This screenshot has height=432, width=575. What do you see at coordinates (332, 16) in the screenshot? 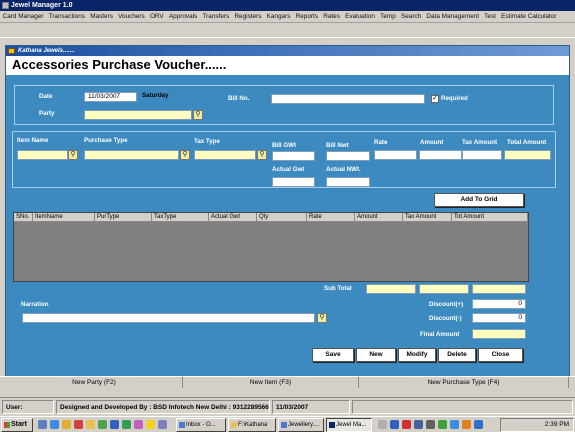
I see `menu-rates: Rates` at bounding box center [332, 16].